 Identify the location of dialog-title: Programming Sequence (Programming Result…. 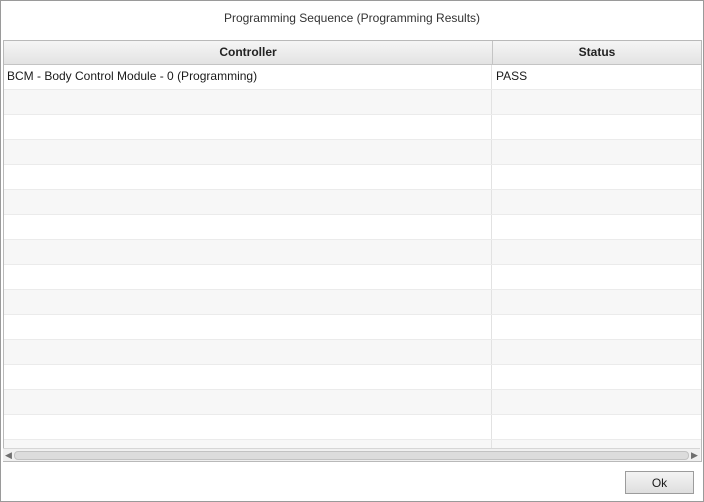
(352, 18).